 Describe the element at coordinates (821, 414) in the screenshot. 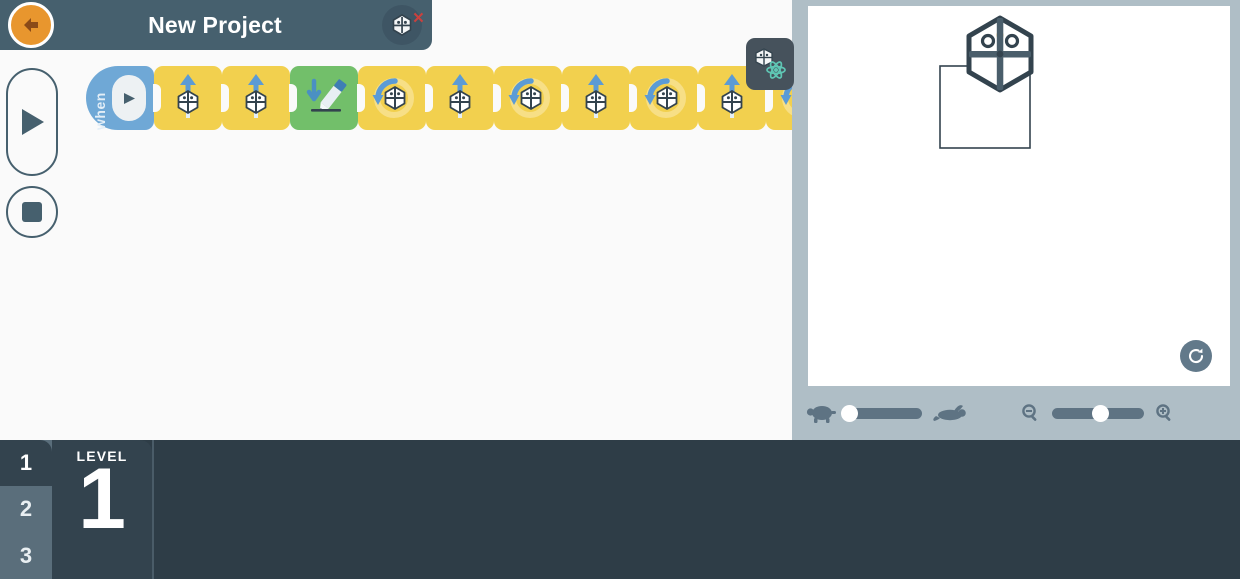

I see `turtle-icon` at that location.